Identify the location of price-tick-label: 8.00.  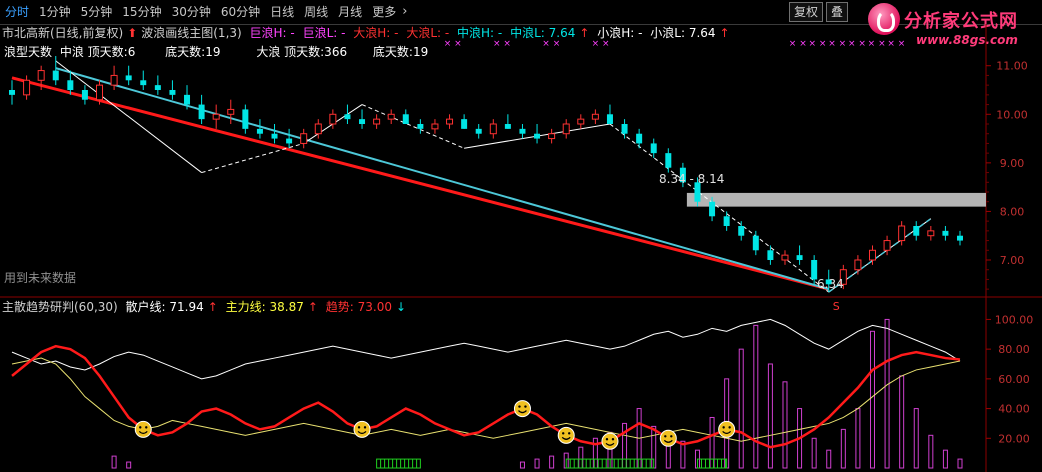
(1012, 211).